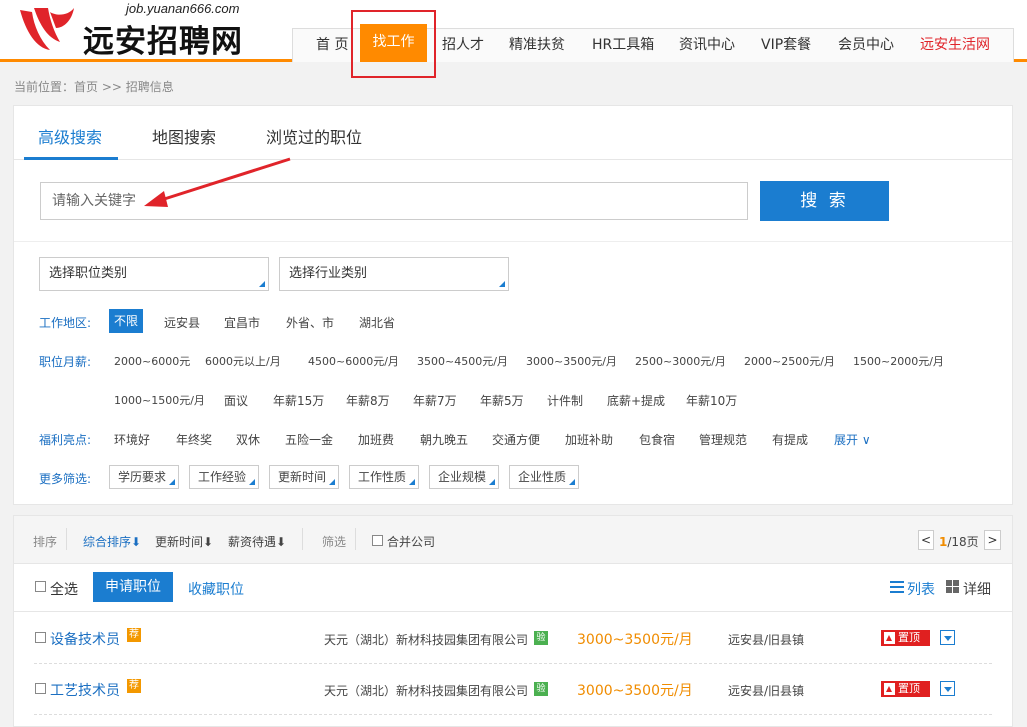 This screenshot has height=727, width=1027. I want to click on area-label: 工作地区:, so click(65, 323).